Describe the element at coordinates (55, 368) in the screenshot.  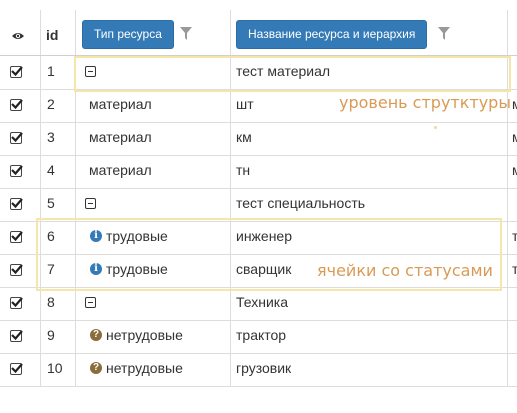
I see `row-id: 10` at that location.